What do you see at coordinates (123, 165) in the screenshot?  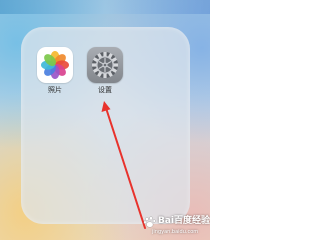 I see `red-arrow-annotation` at bounding box center [123, 165].